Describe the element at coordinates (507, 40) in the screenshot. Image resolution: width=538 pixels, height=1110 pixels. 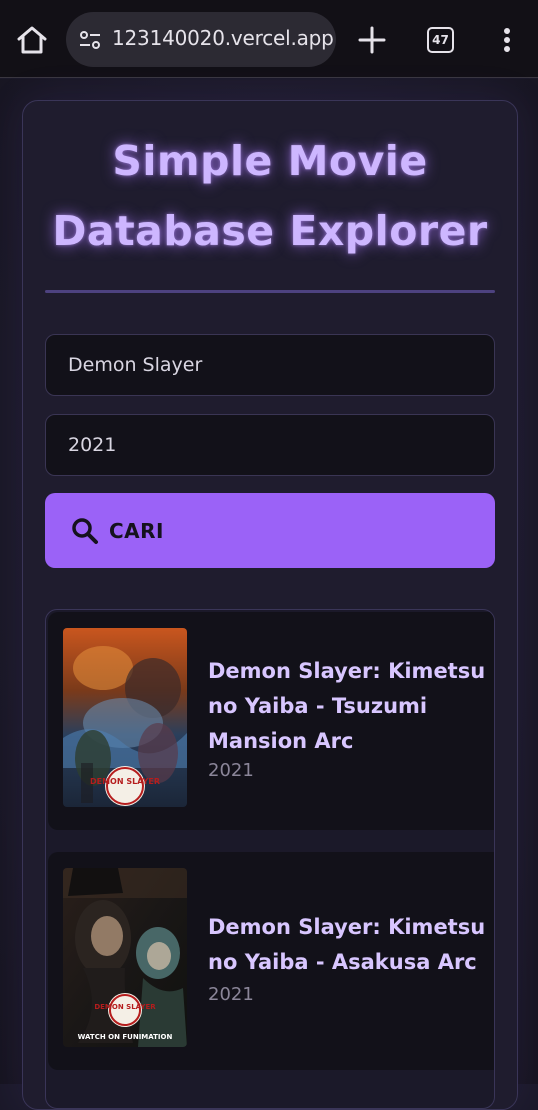
I see `more-menu-icon` at that location.